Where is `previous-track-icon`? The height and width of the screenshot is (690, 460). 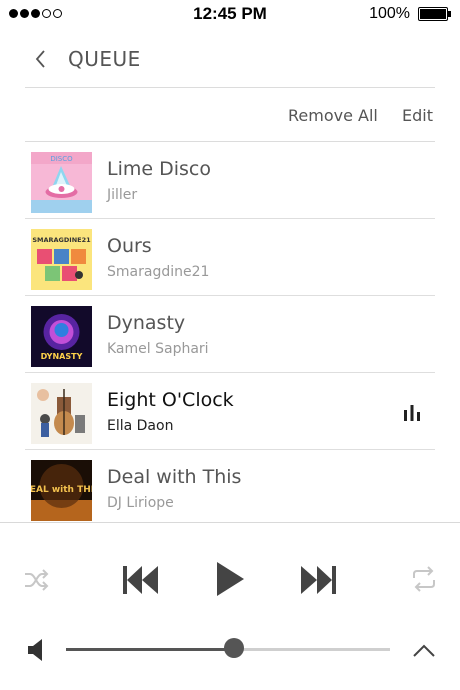 previous-track-icon is located at coordinates (140, 580).